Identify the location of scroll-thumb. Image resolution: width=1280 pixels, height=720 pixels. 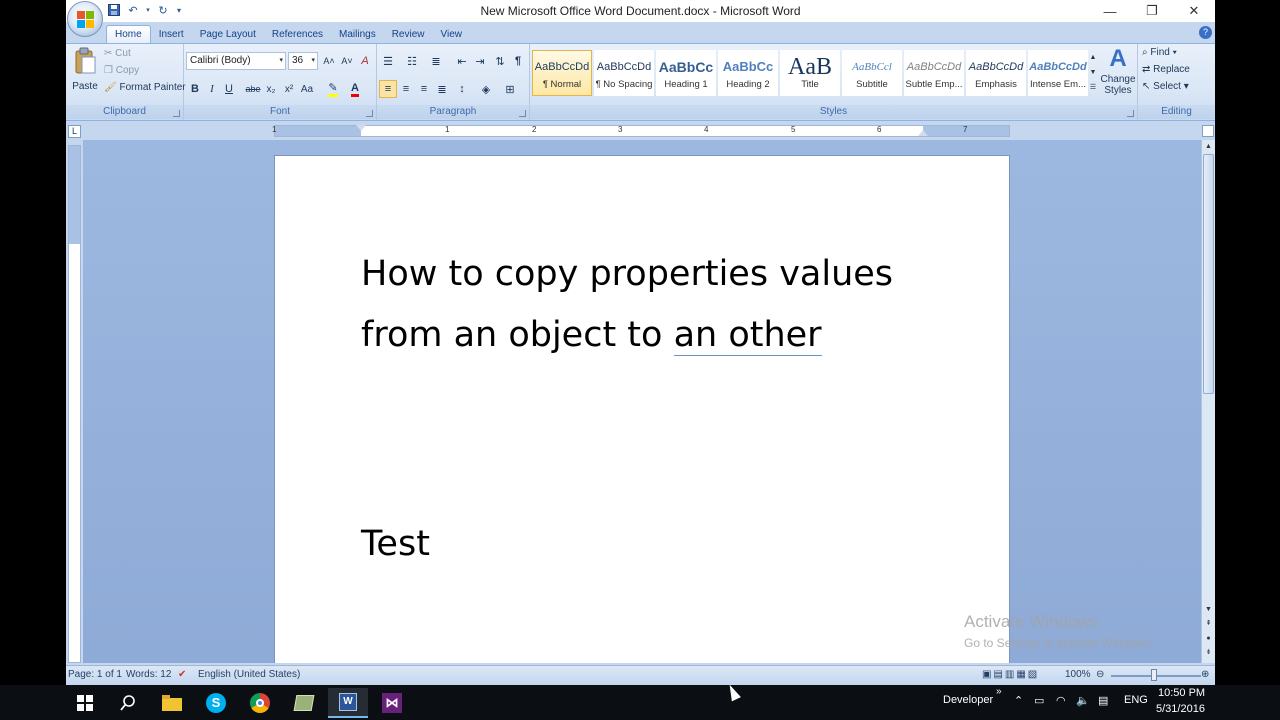
(1208, 274).